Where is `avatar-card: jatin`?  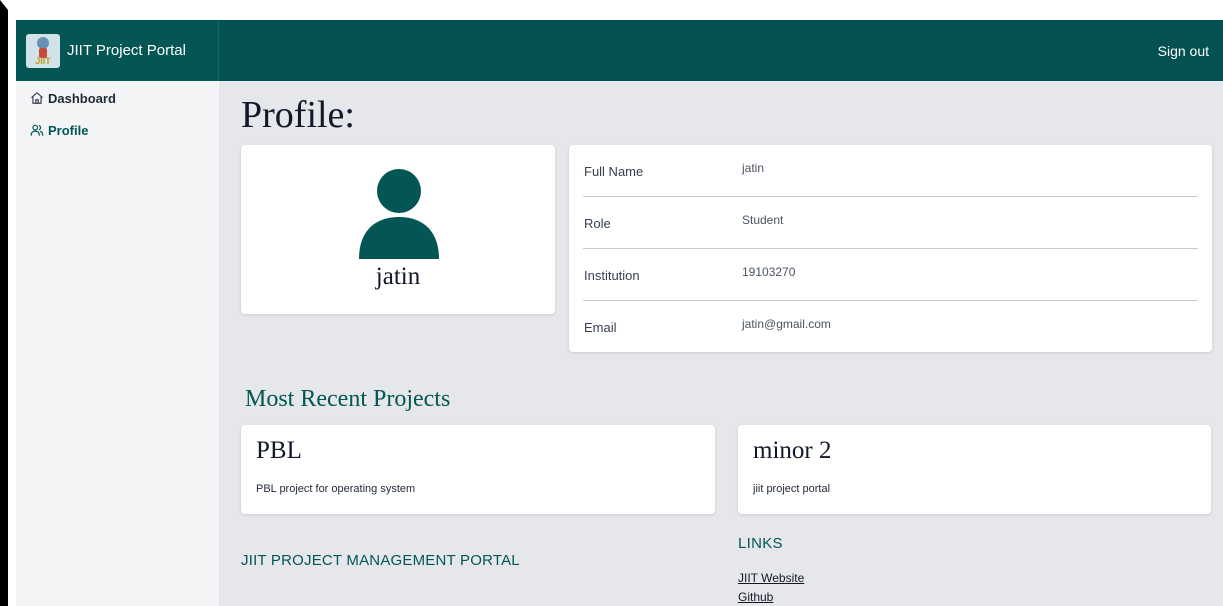
avatar-card: jatin is located at coordinates (398, 229).